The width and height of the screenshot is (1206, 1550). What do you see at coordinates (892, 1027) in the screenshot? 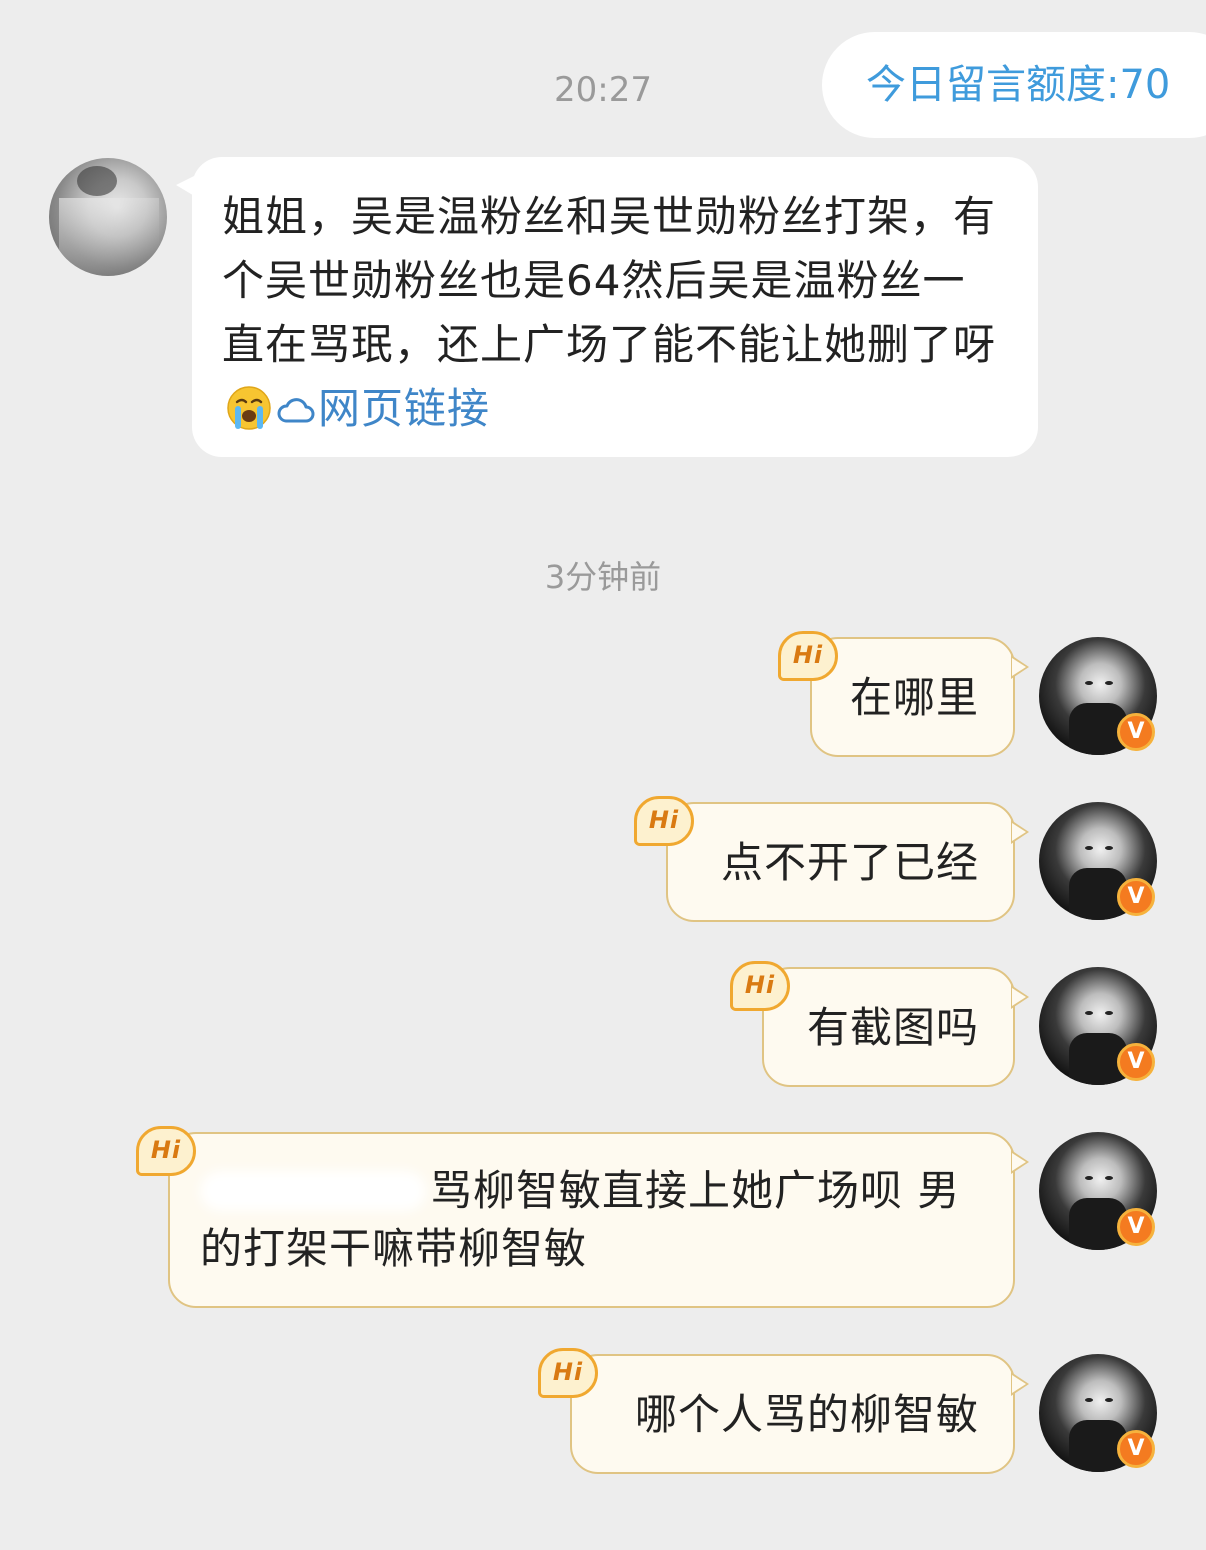
I see `outgoing-message-text: 有截图吗` at bounding box center [892, 1027].